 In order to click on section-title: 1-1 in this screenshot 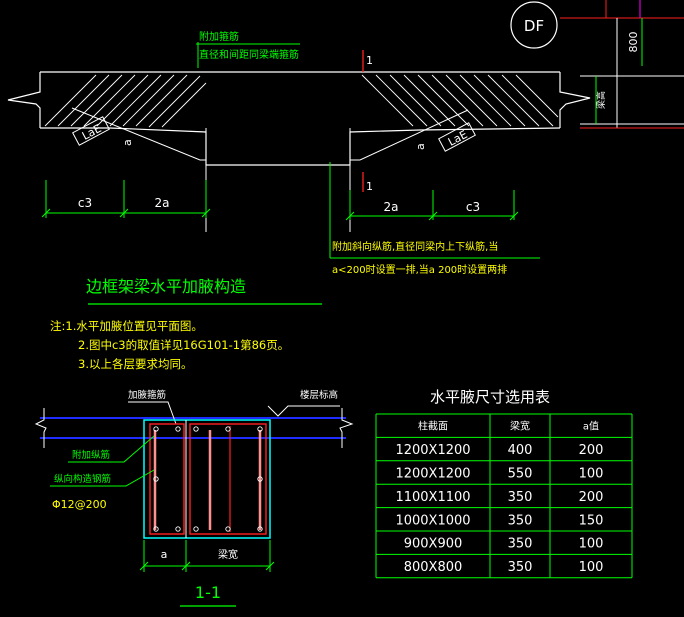, I will do `click(208, 592)`.